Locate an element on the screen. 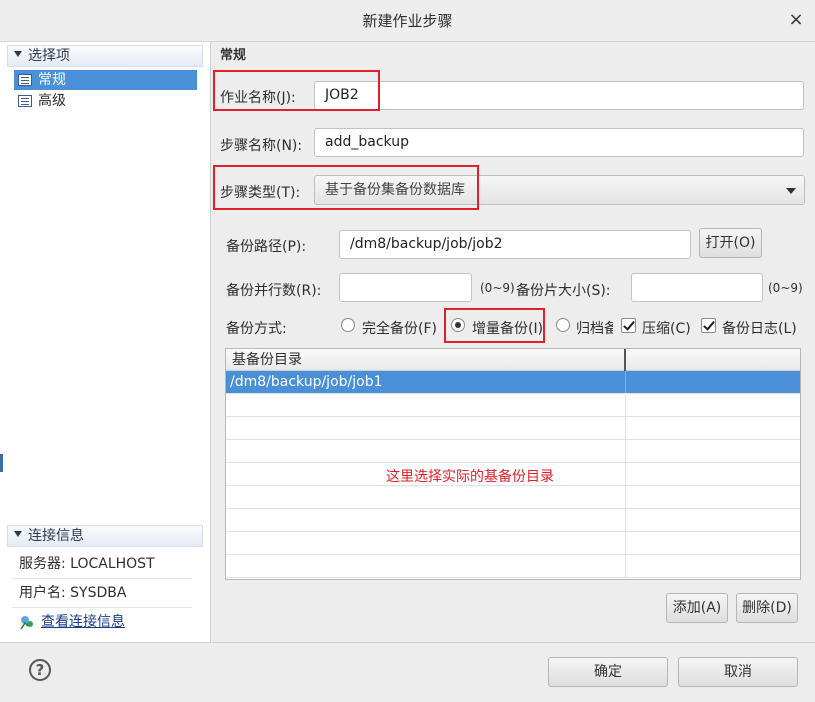 Image resolution: width=815 pixels, height=702 pixels. radio-archive-backup is located at coordinates (563, 325).